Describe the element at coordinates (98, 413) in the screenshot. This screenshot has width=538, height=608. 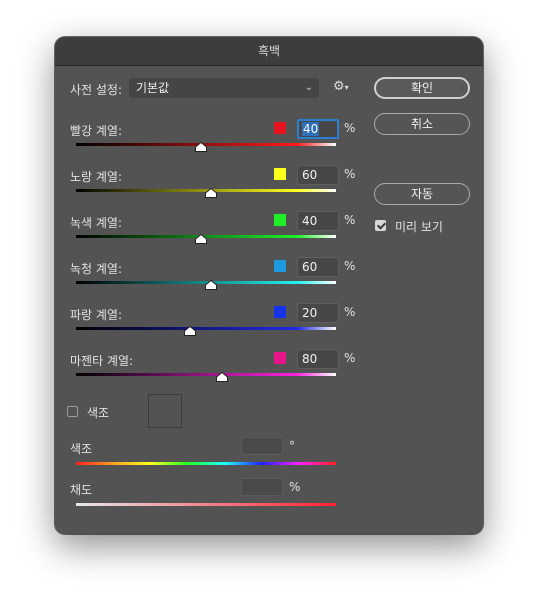
I see `tint-label: 색조` at that location.